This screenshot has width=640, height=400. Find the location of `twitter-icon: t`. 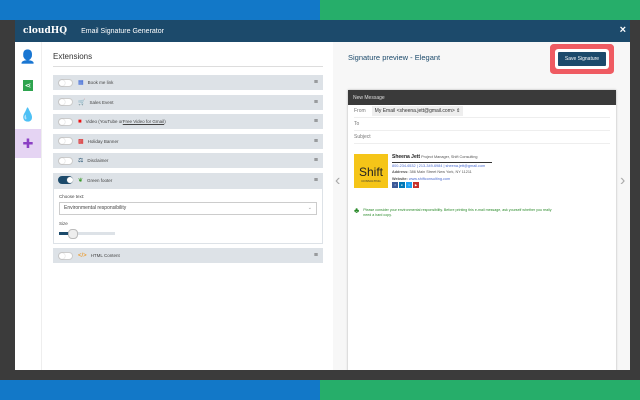

twitter-icon: t is located at coordinates (409, 185).